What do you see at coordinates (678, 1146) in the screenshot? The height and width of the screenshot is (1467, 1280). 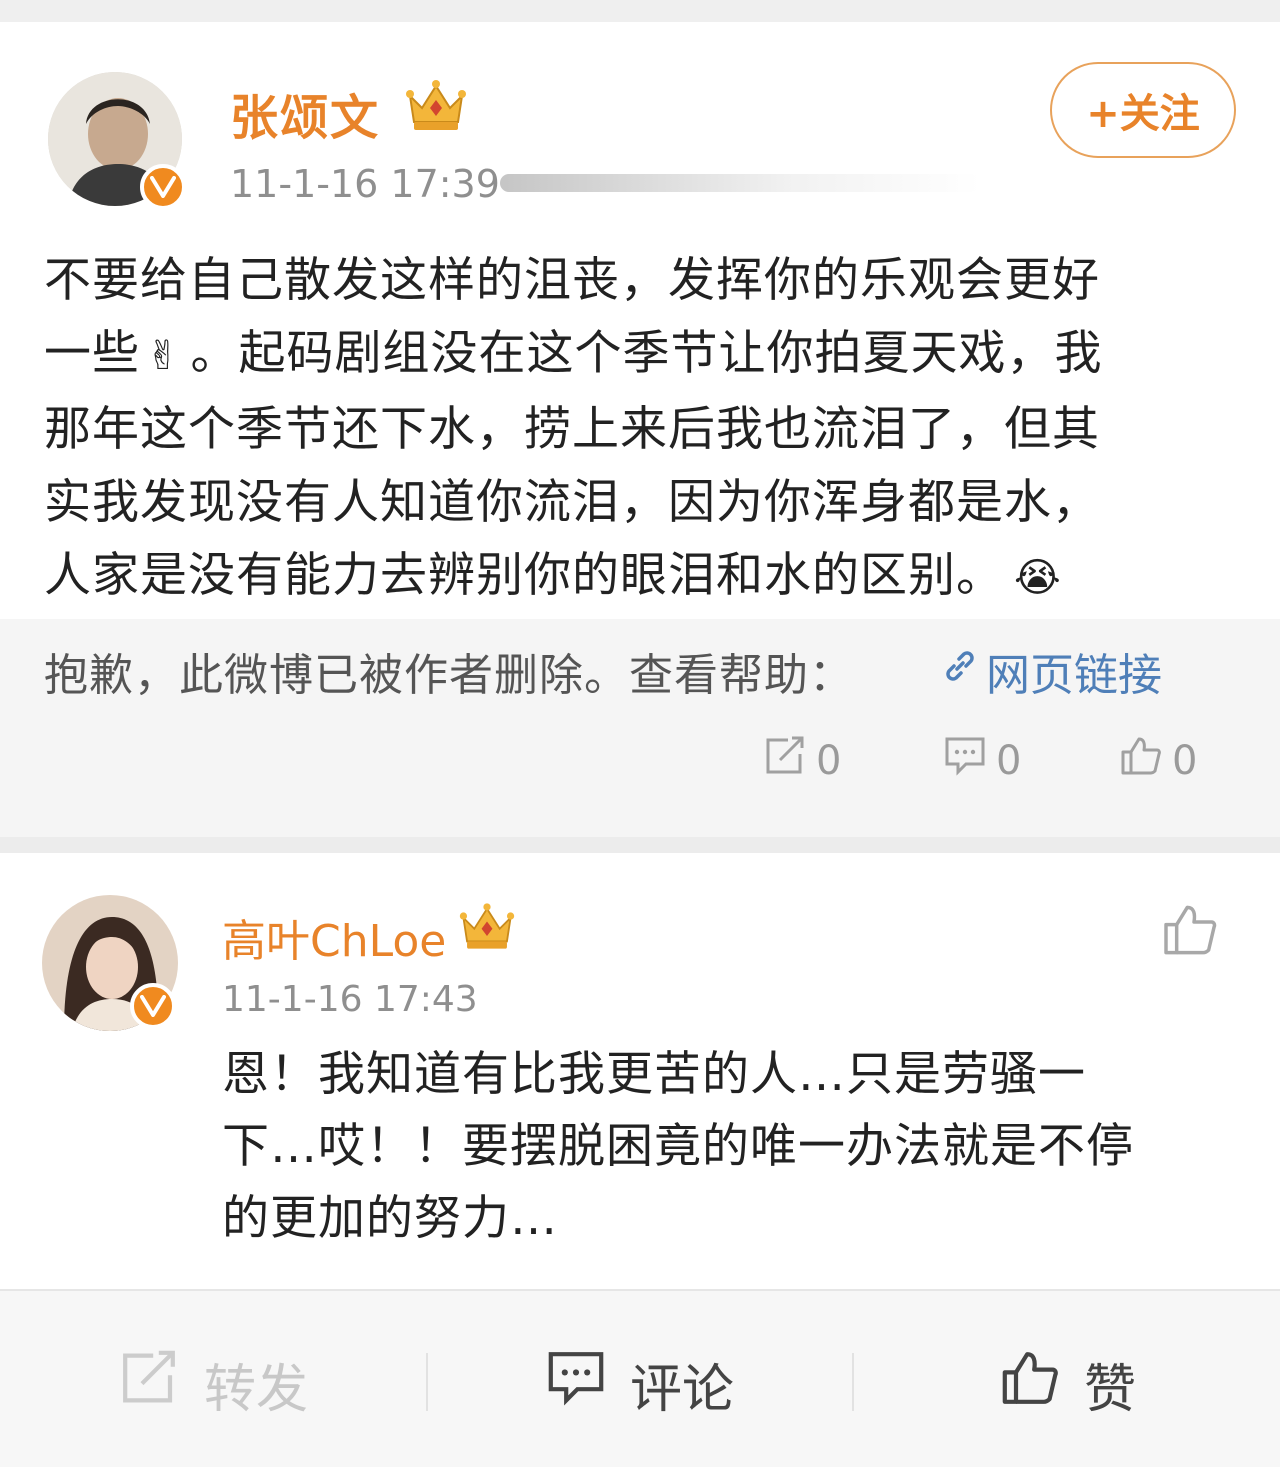 I see `comment-line: 下…哎！！要摆脱困竟的唯一办法就是不停` at bounding box center [678, 1146].